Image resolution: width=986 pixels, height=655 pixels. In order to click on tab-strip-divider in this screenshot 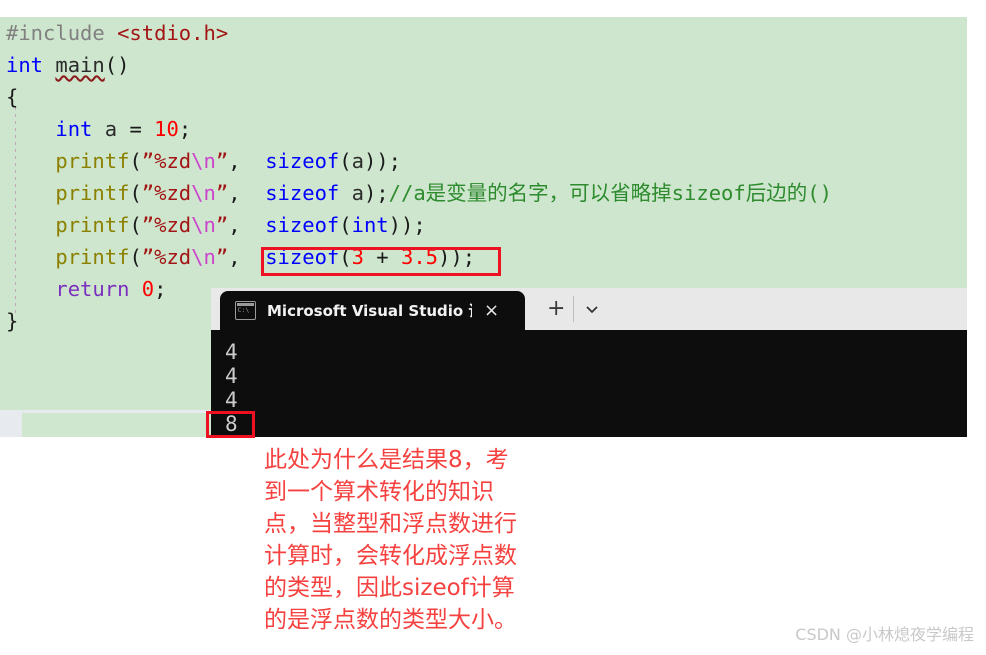, I will do `click(573, 309)`.